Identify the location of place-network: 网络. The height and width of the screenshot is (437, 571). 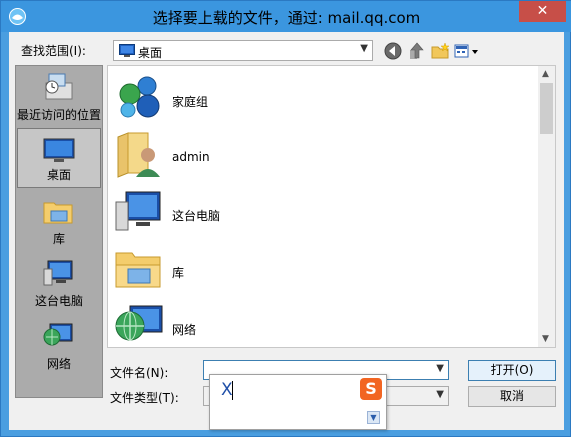
(59, 346).